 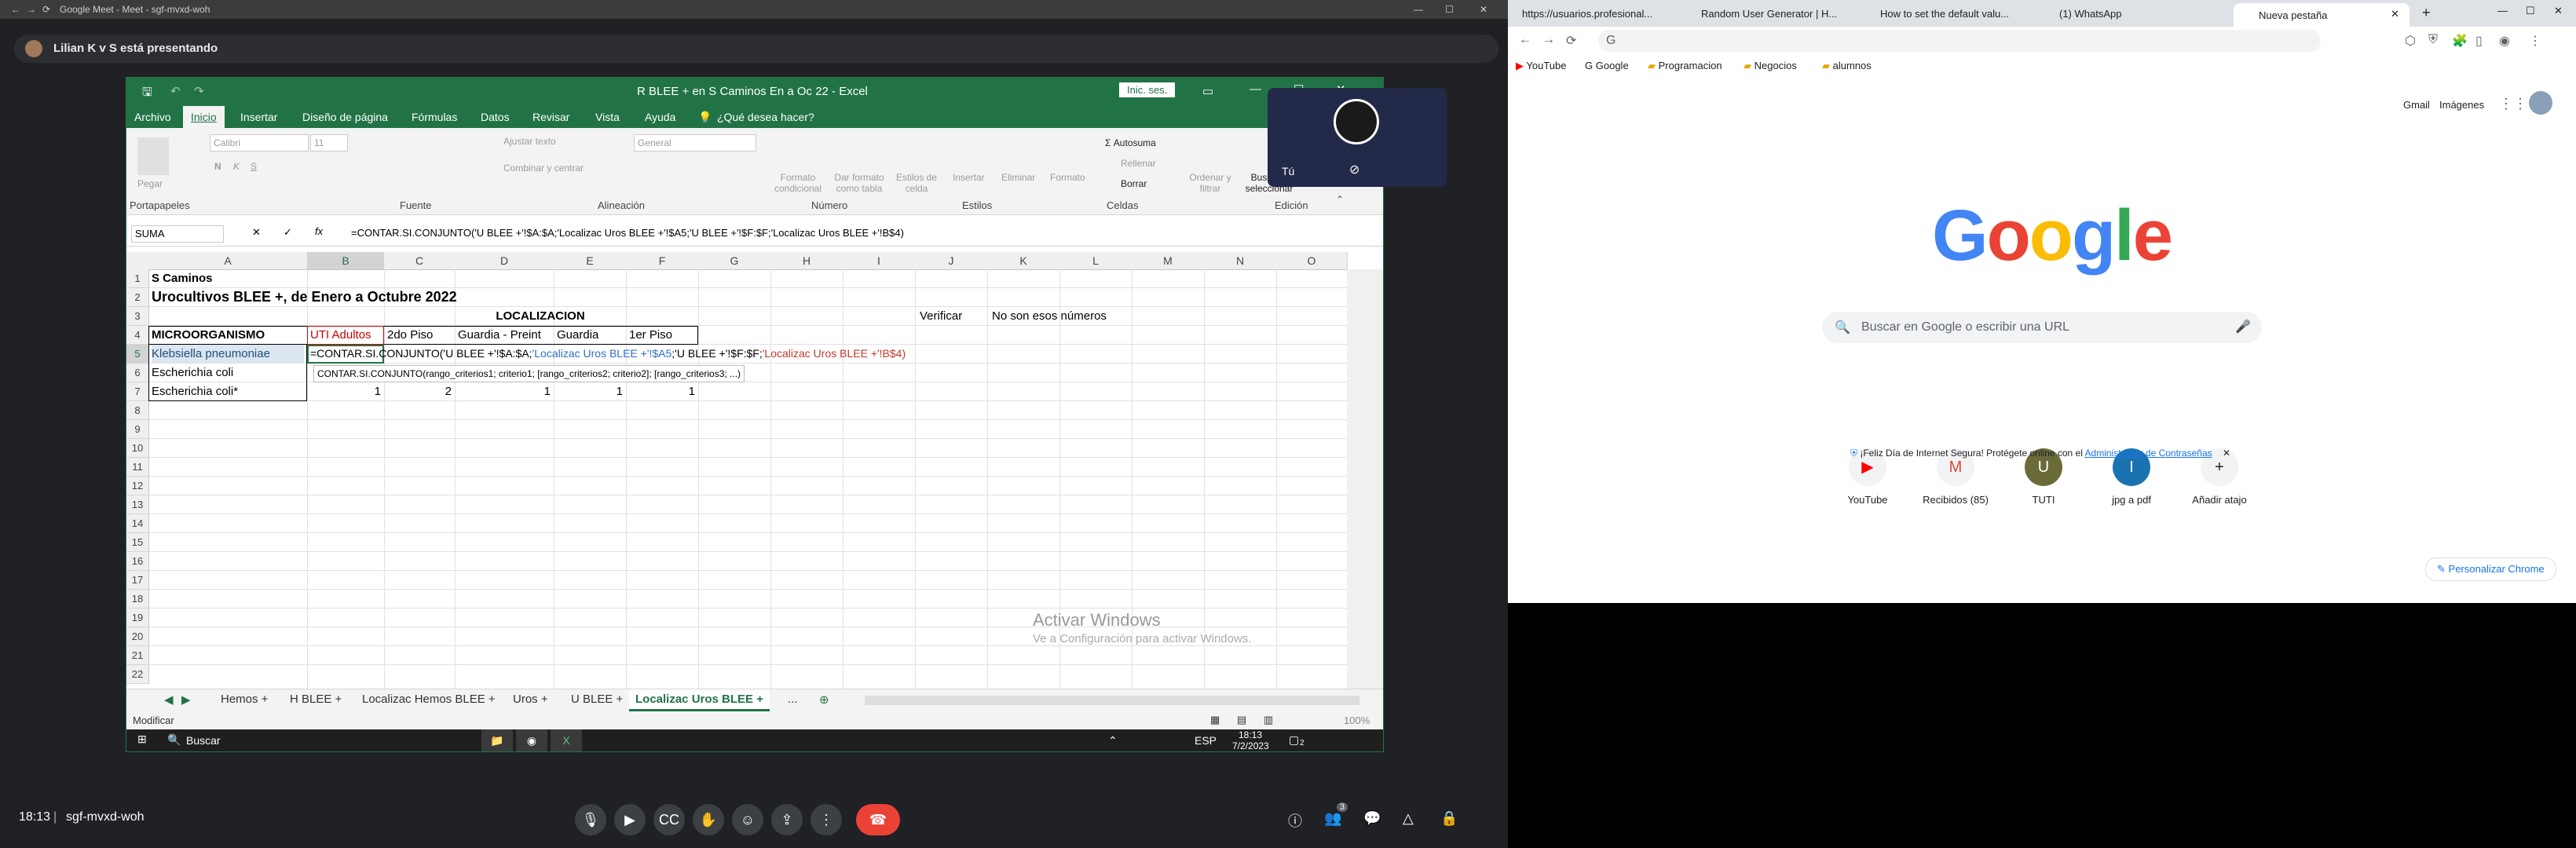 I want to click on undo-icon: ↶, so click(x=176, y=91).